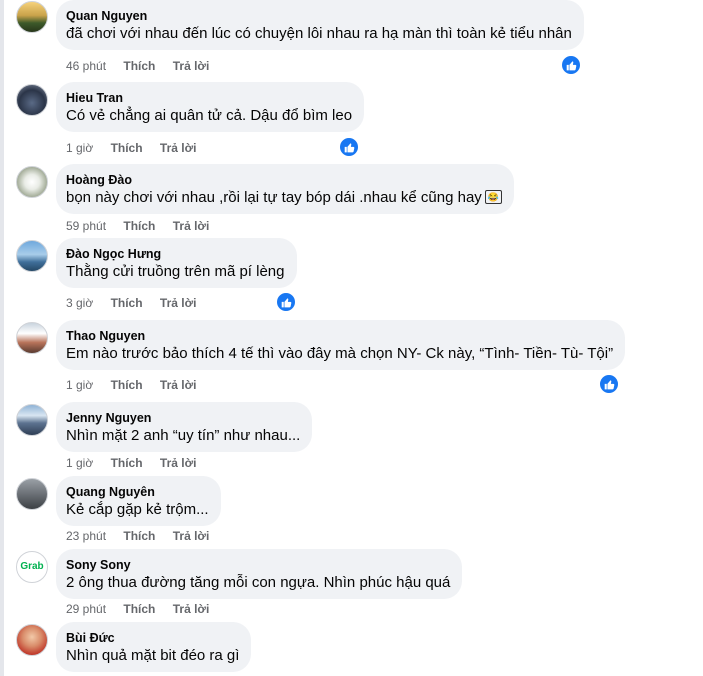 Image resolution: width=703 pixels, height=676 pixels. Describe the element at coordinates (86, 609) in the screenshot. I see `comment-timestamp: 29 phút` at that location.